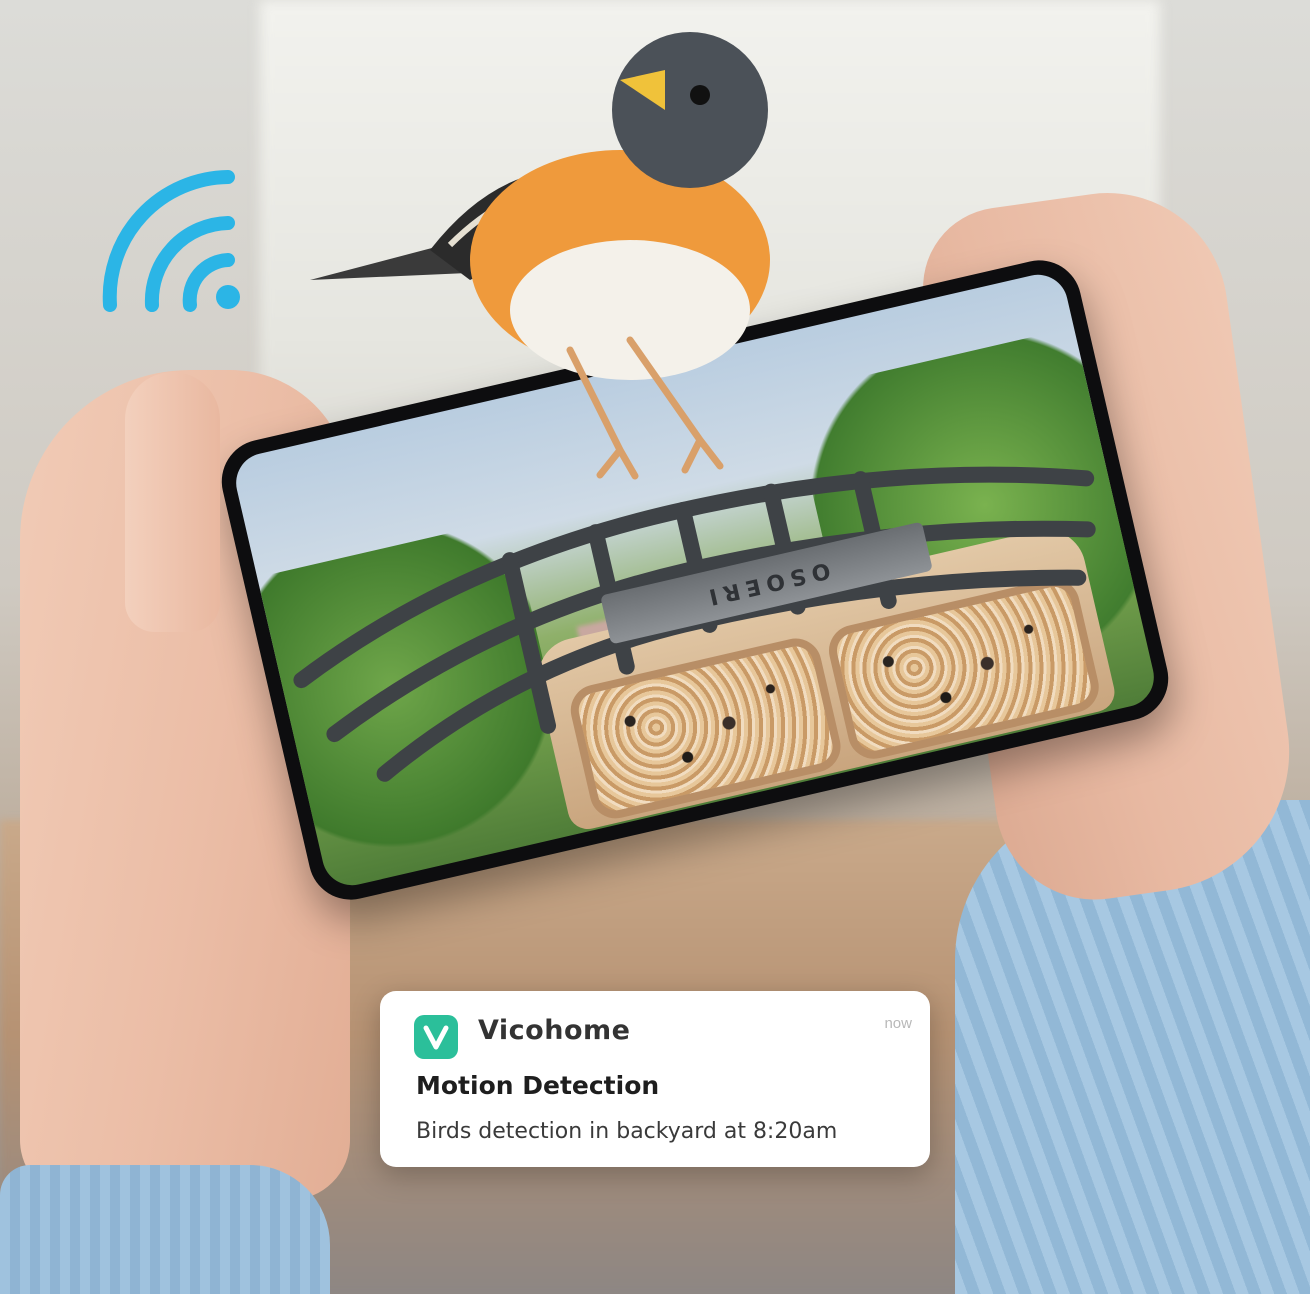  I want to click on wifi-icon, so click(171, 241).